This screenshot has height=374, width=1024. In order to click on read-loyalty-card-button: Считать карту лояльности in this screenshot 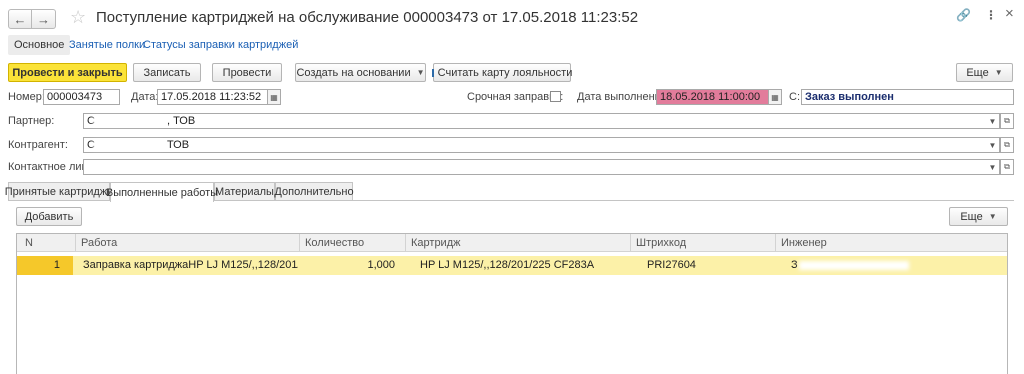, I will do `click(502, 72)`.